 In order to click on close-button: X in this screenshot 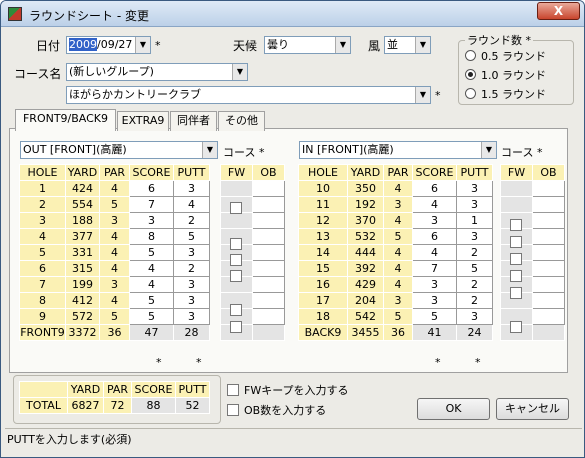, I will do `click(558, 11)`.